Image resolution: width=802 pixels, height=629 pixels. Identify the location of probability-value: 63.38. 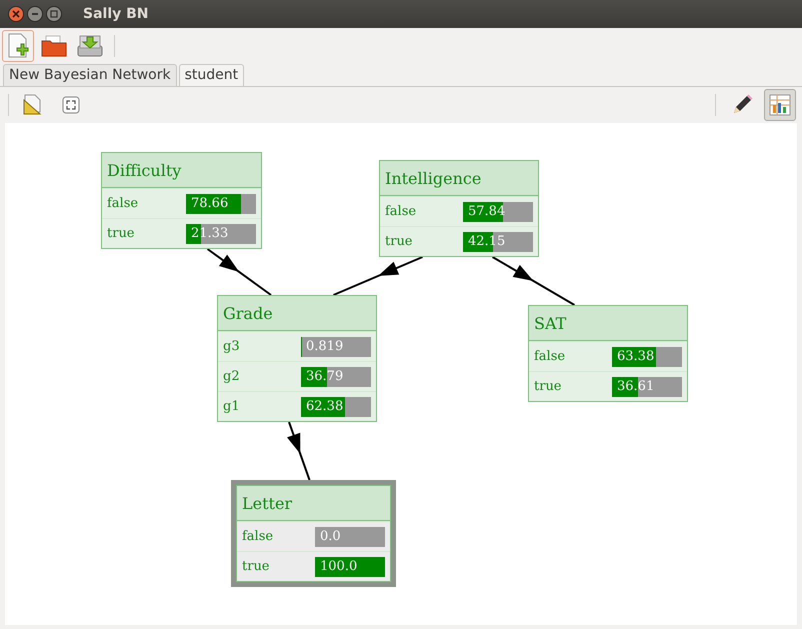
(635, 357).